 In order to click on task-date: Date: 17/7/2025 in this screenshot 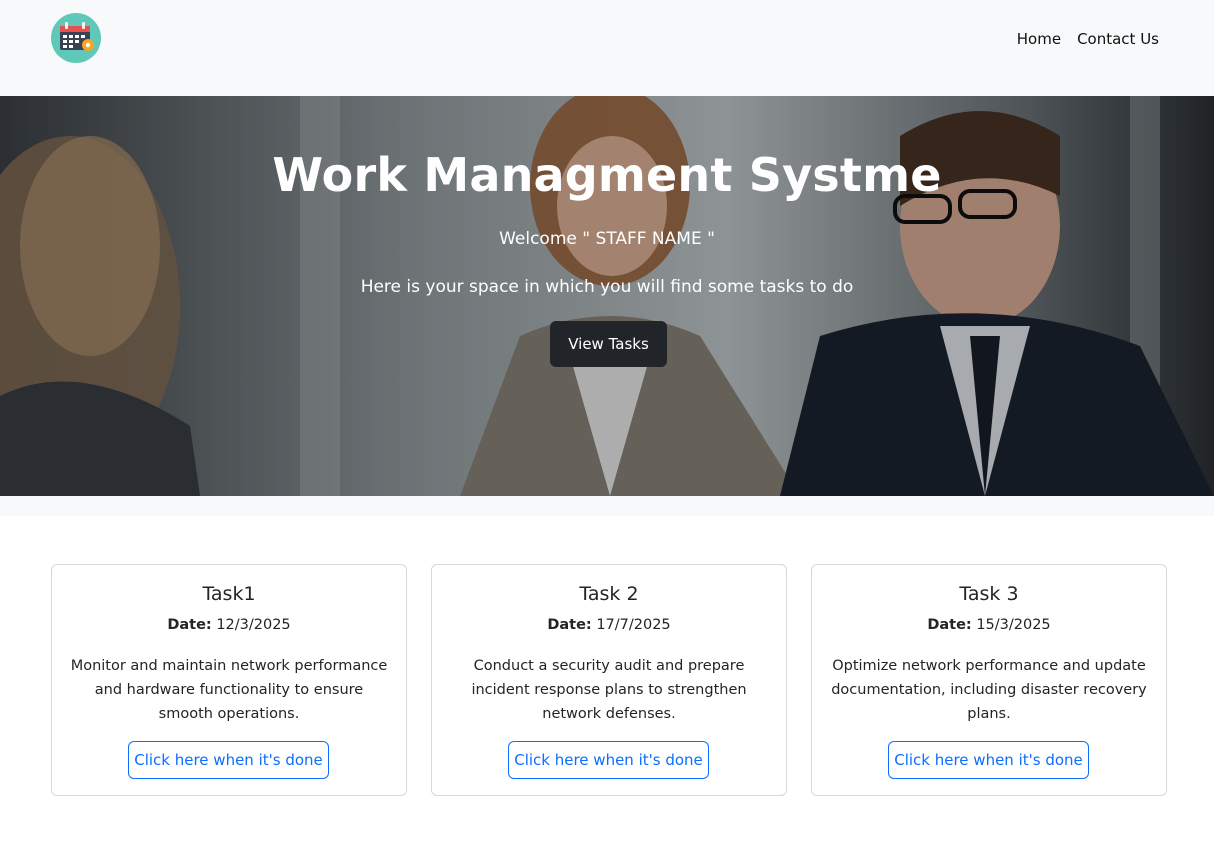, I will do `click(609, 625)`.